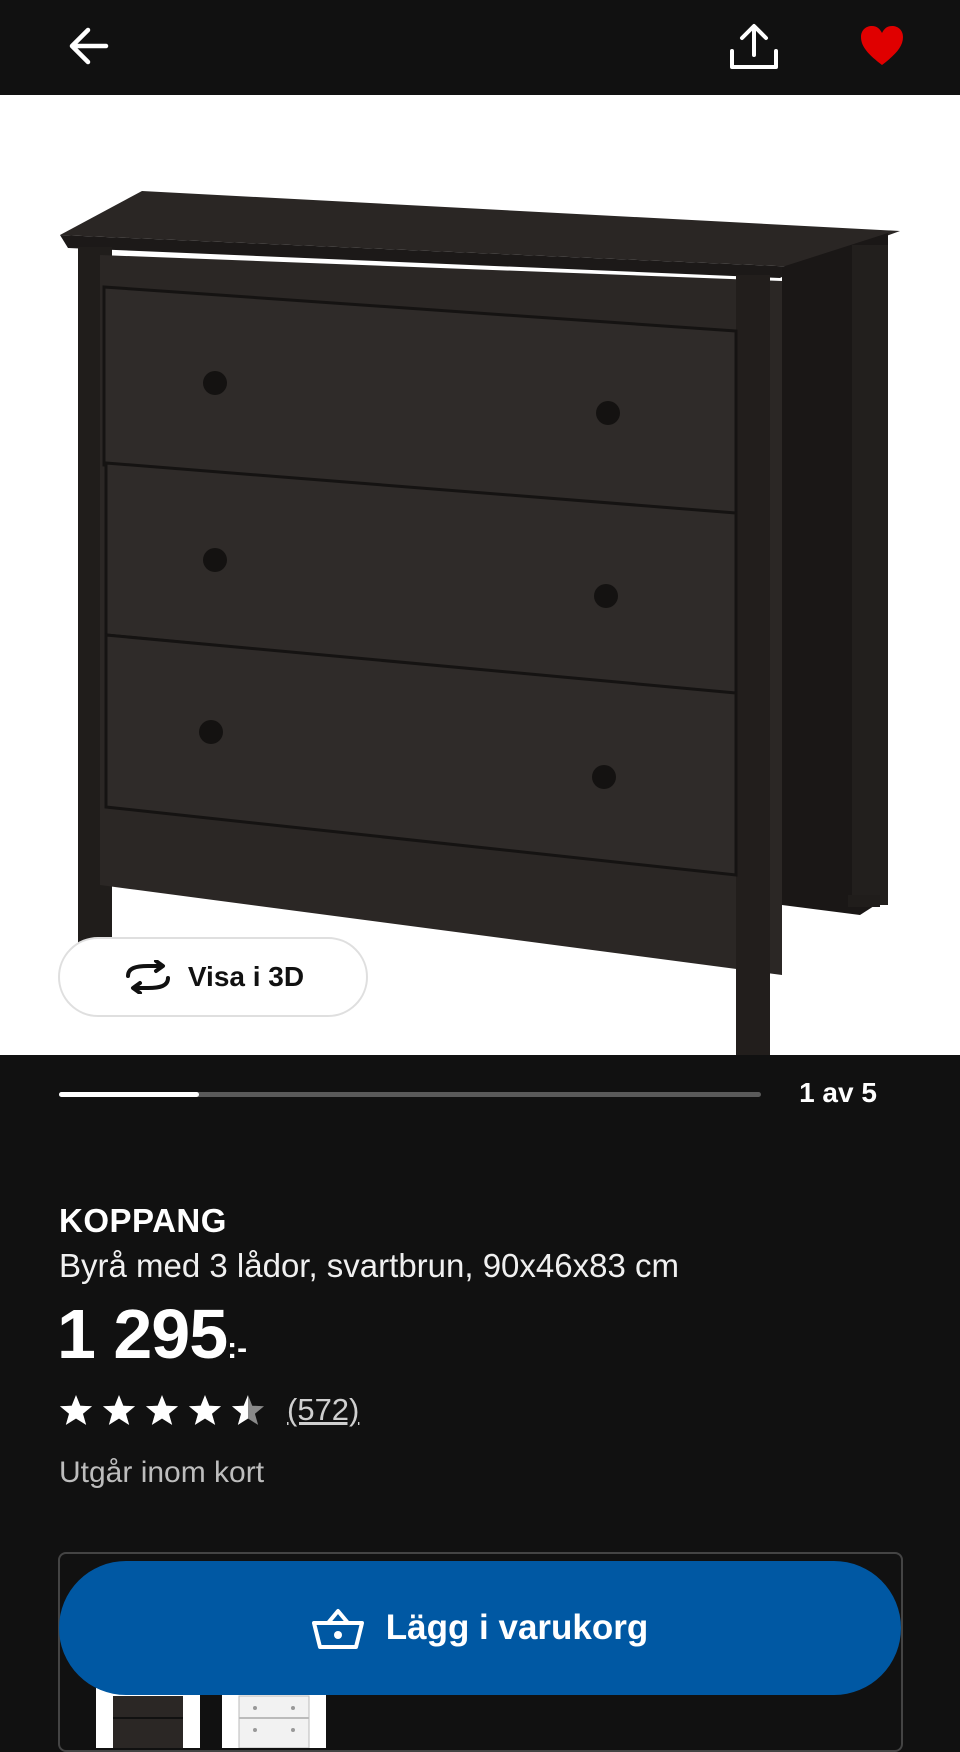  I want to click on basket-icon, so click(337, 1629).